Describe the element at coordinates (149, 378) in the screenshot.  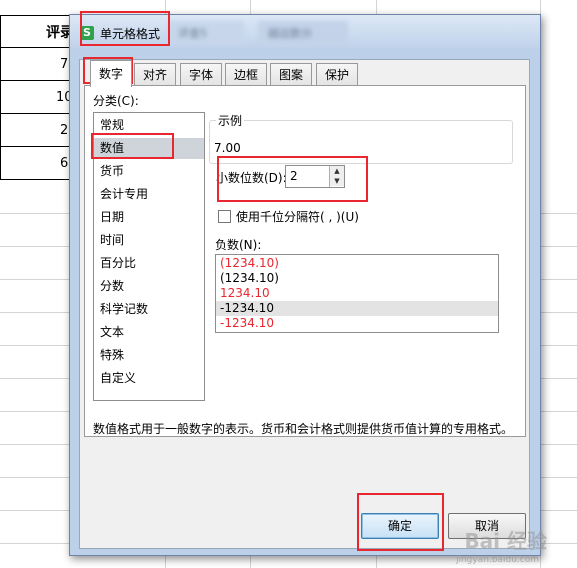
I see `category-item: 自定义` at that location.